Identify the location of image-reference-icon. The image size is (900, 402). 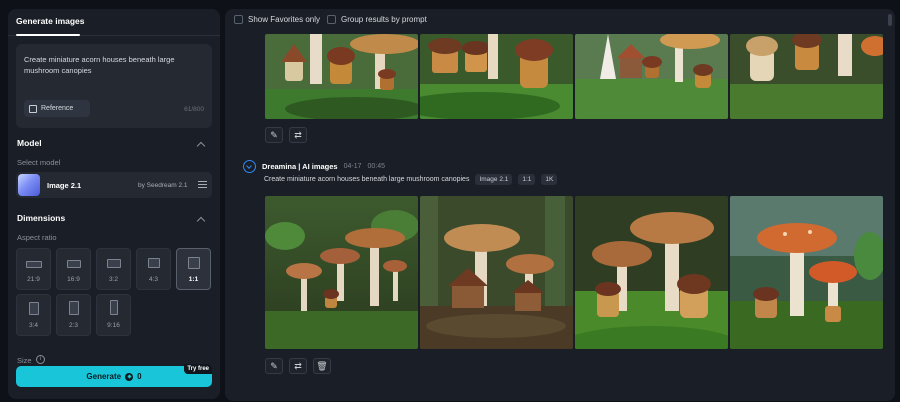
(33, 108).